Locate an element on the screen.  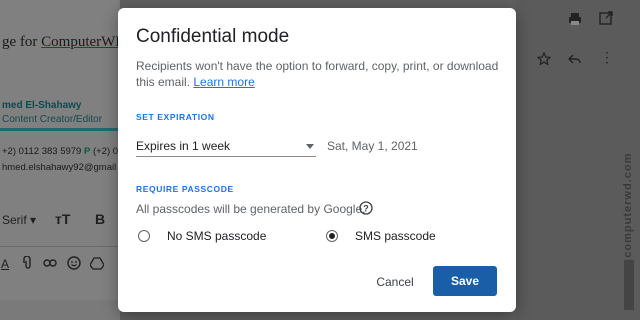
svg-text: A is located at coordinates (5, 263).